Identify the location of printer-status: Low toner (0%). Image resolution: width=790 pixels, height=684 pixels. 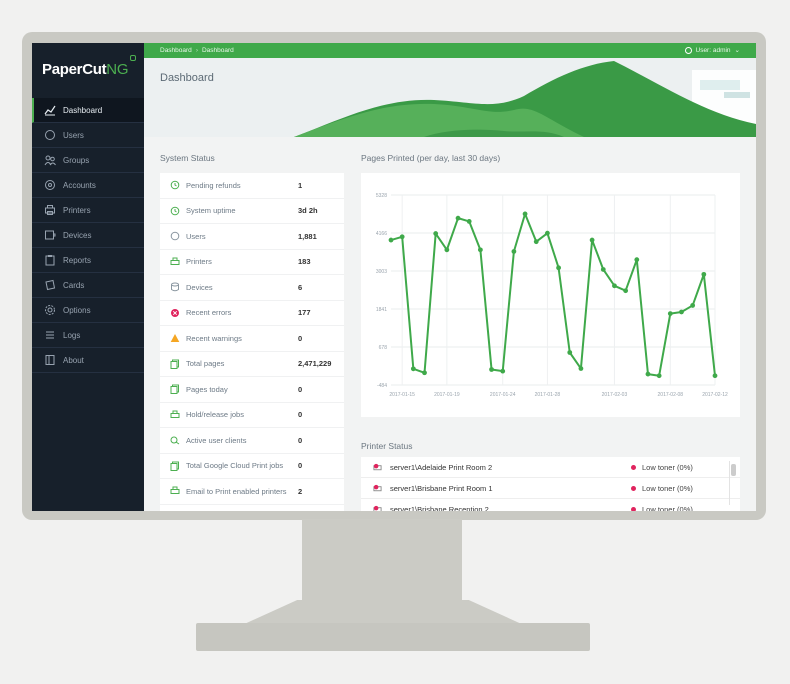
(662, 467).